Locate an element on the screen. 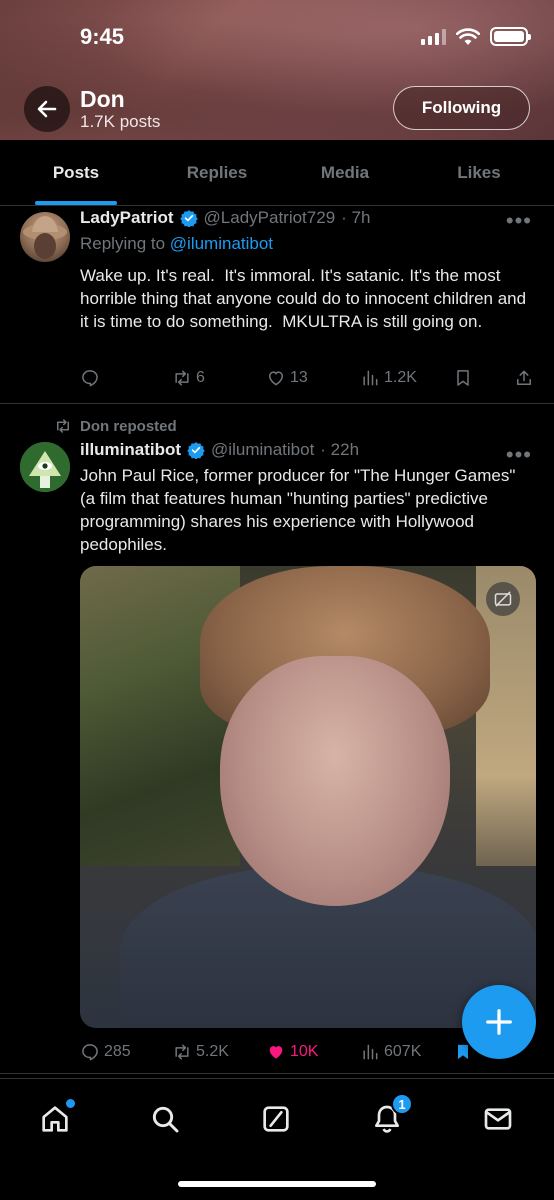 This screenshot has width=554, height=1200. search-icon is located at coordinates (165, 1119).